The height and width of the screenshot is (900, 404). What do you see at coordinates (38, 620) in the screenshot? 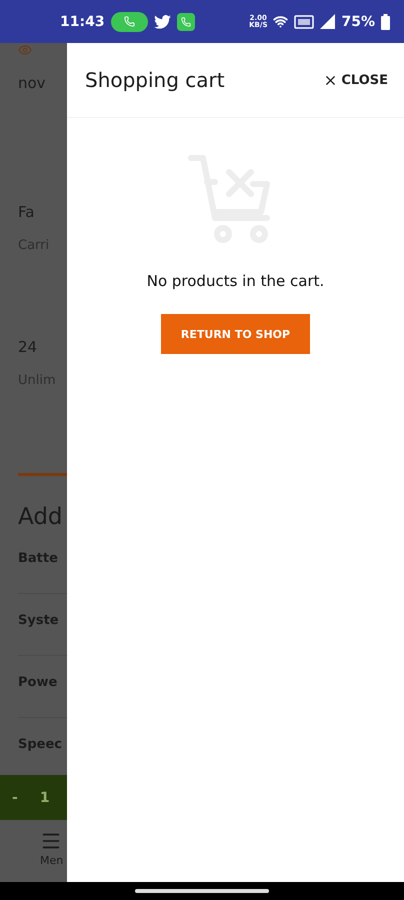
I see `addon-label: Syste` at bounding box center [38, 620].